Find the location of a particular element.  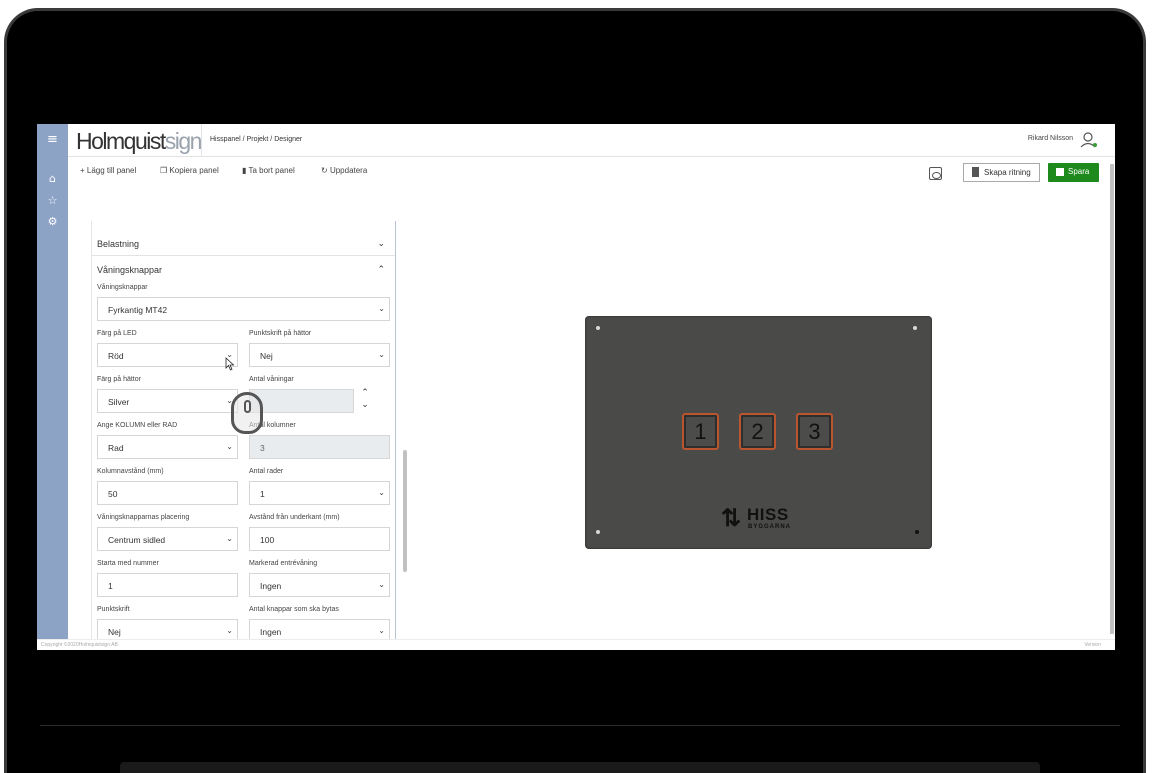

arrow-logo-icon: ⇅ is located at coordinates (731, 518).